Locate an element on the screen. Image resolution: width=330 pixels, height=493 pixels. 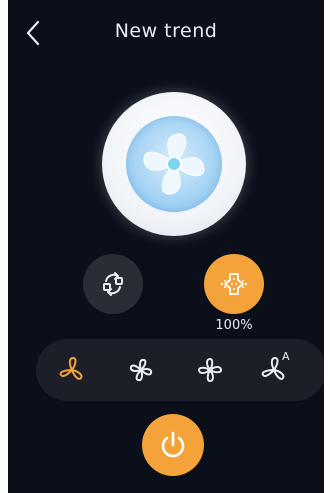
fan-blade-icon is located at coordinates (174, 164).